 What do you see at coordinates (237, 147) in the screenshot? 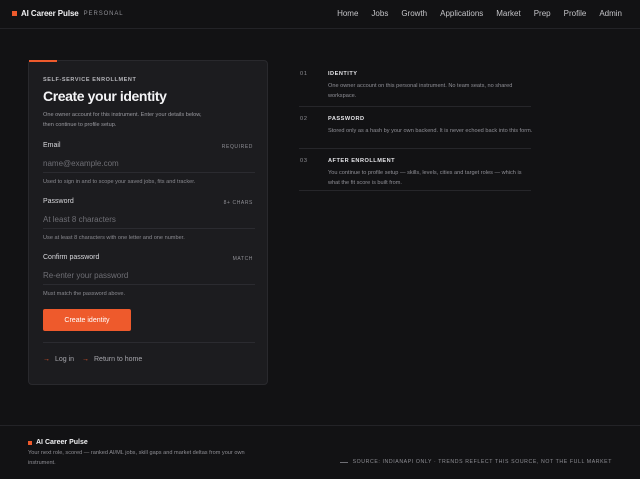
I see `email-required-tag: REQUIRED` at bounding box center [237, 147].